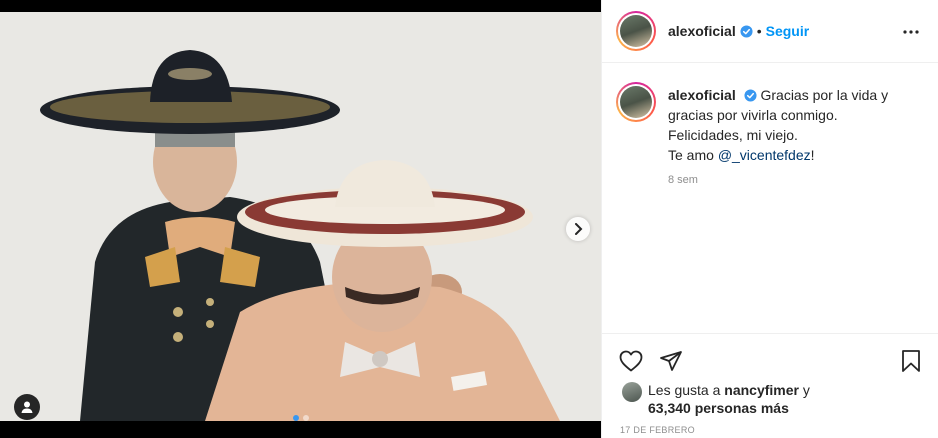  I want to click on caption-line-4-suffix: !, so click(812, 155).